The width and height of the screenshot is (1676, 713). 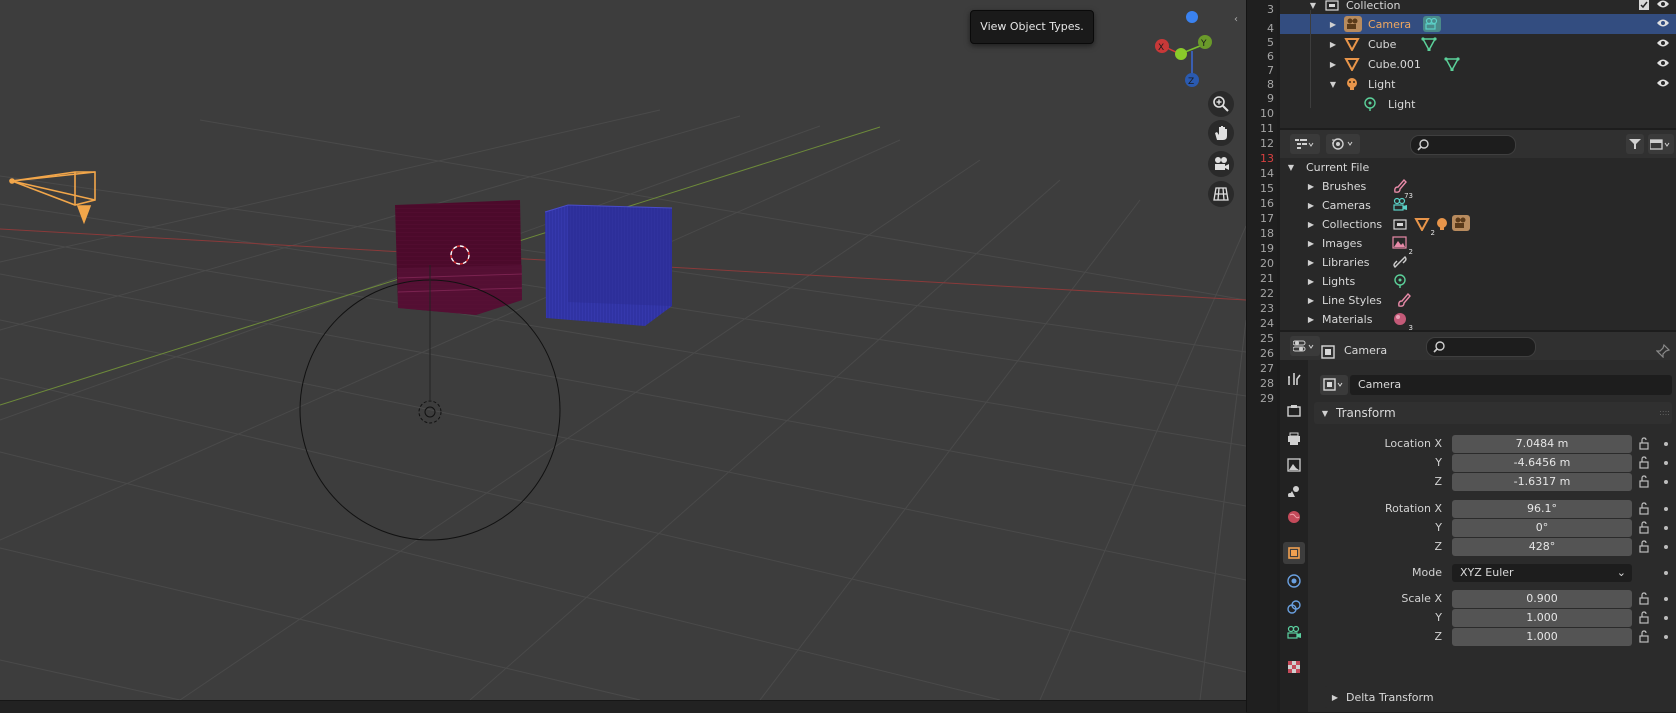 I want to click on rotation-mode-dropdown: XYZ Euler ⌄, so click(x=1542, y=573).